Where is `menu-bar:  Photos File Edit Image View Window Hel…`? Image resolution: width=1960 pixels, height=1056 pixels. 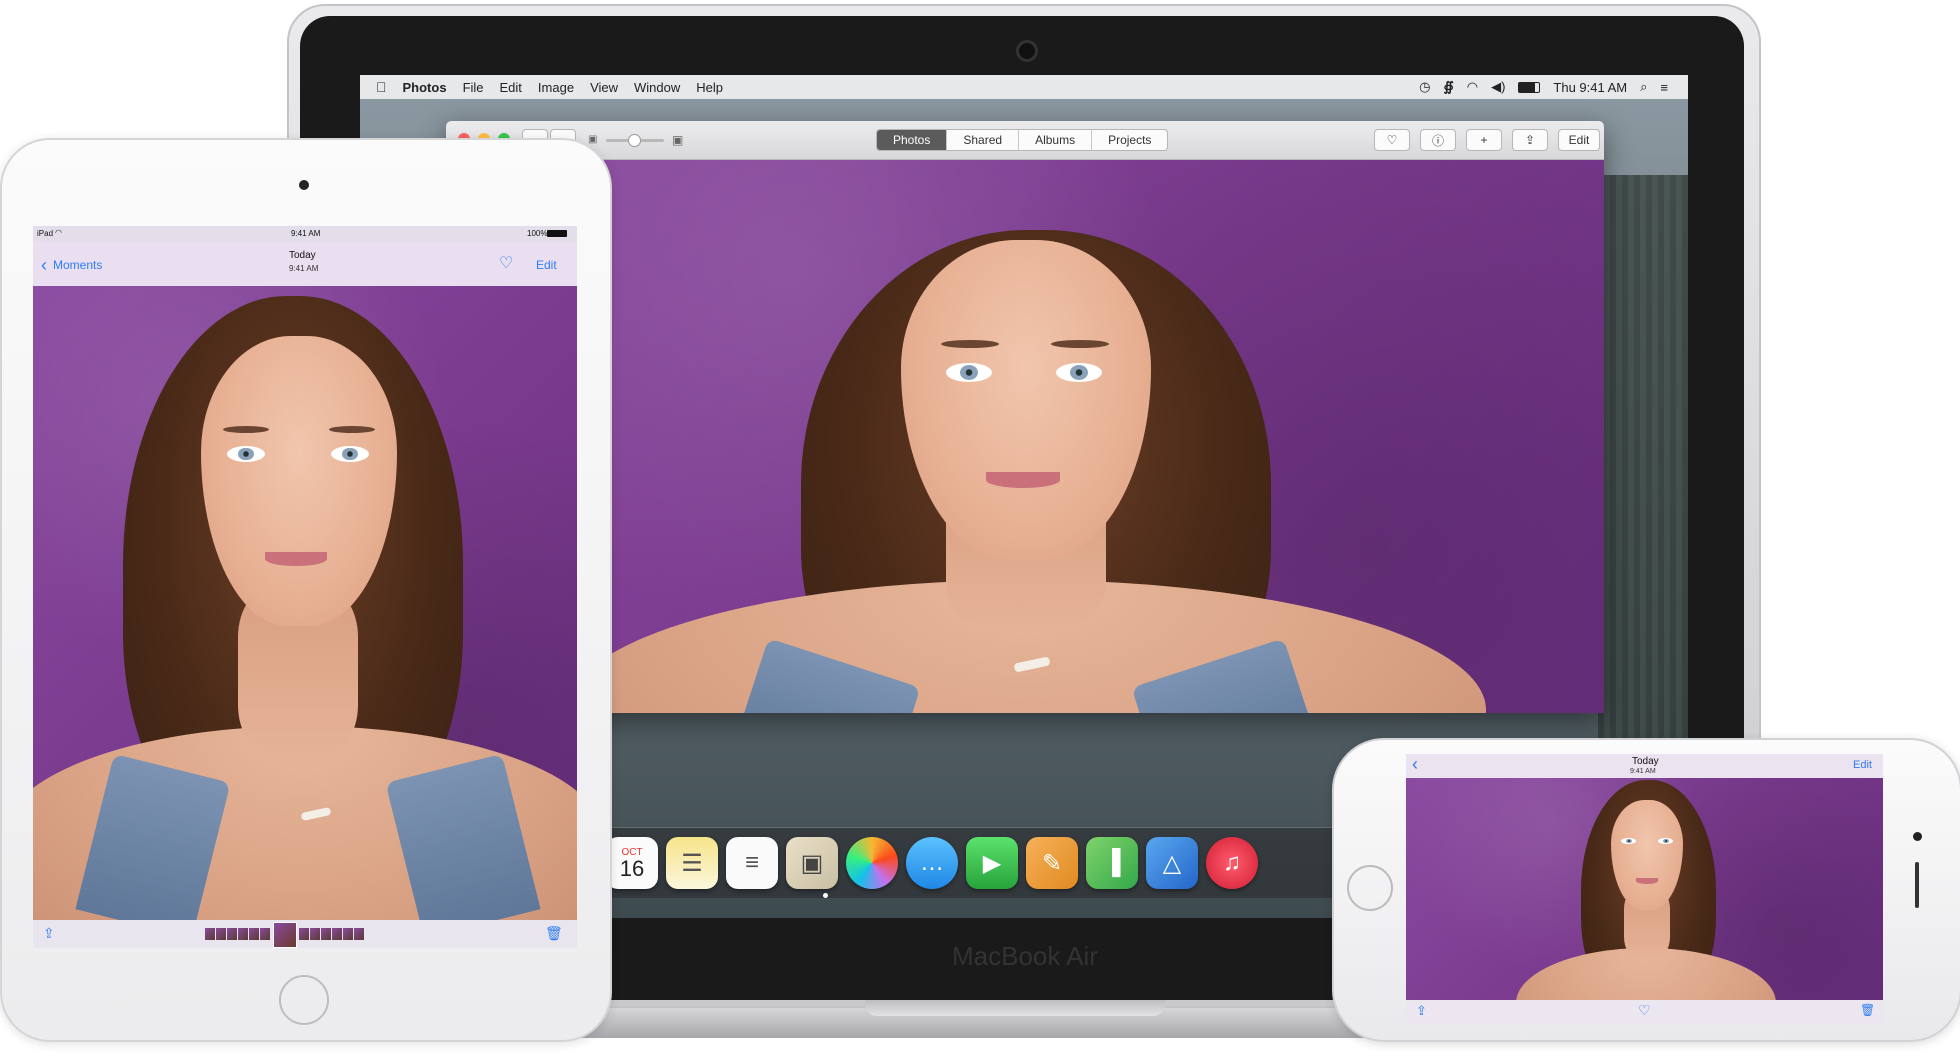 menu-bar:  Photos File Edit Image View Window Hel… is located at coordinates (1024, 87).